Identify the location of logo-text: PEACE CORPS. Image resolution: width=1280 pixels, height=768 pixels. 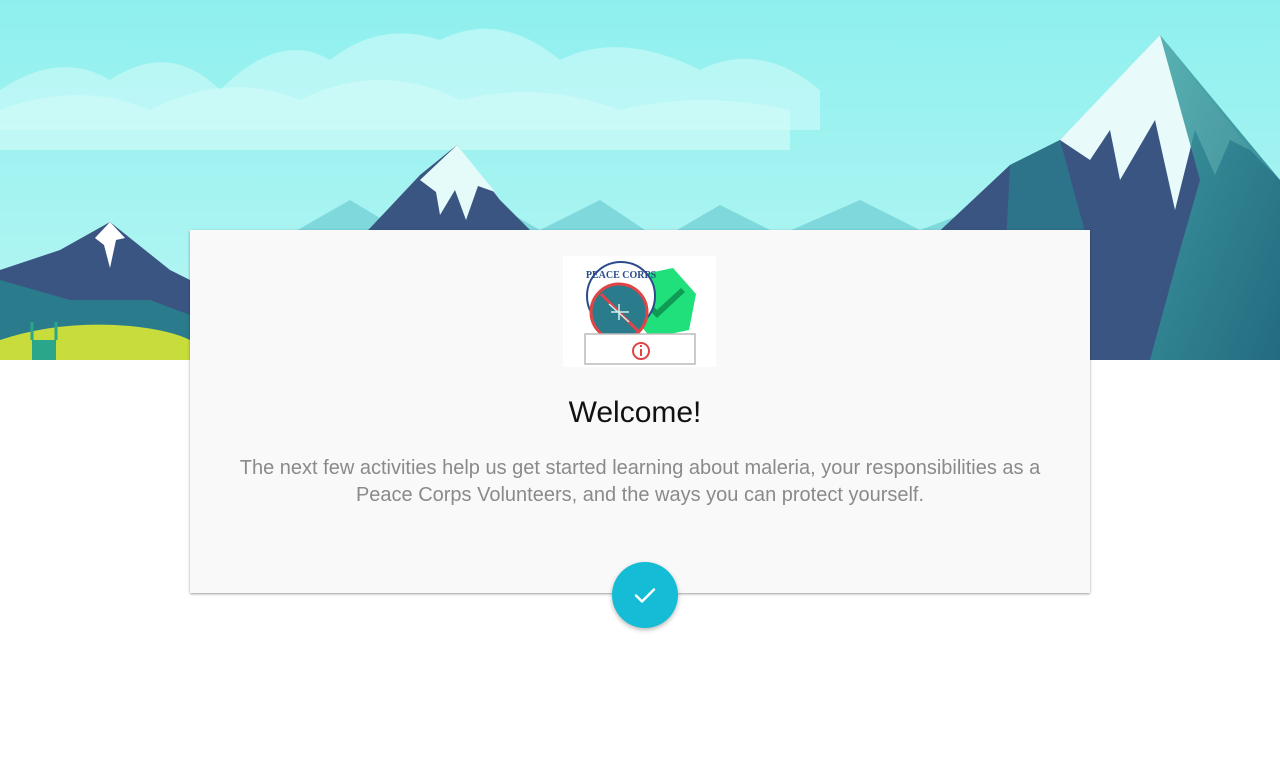
(621, 275).